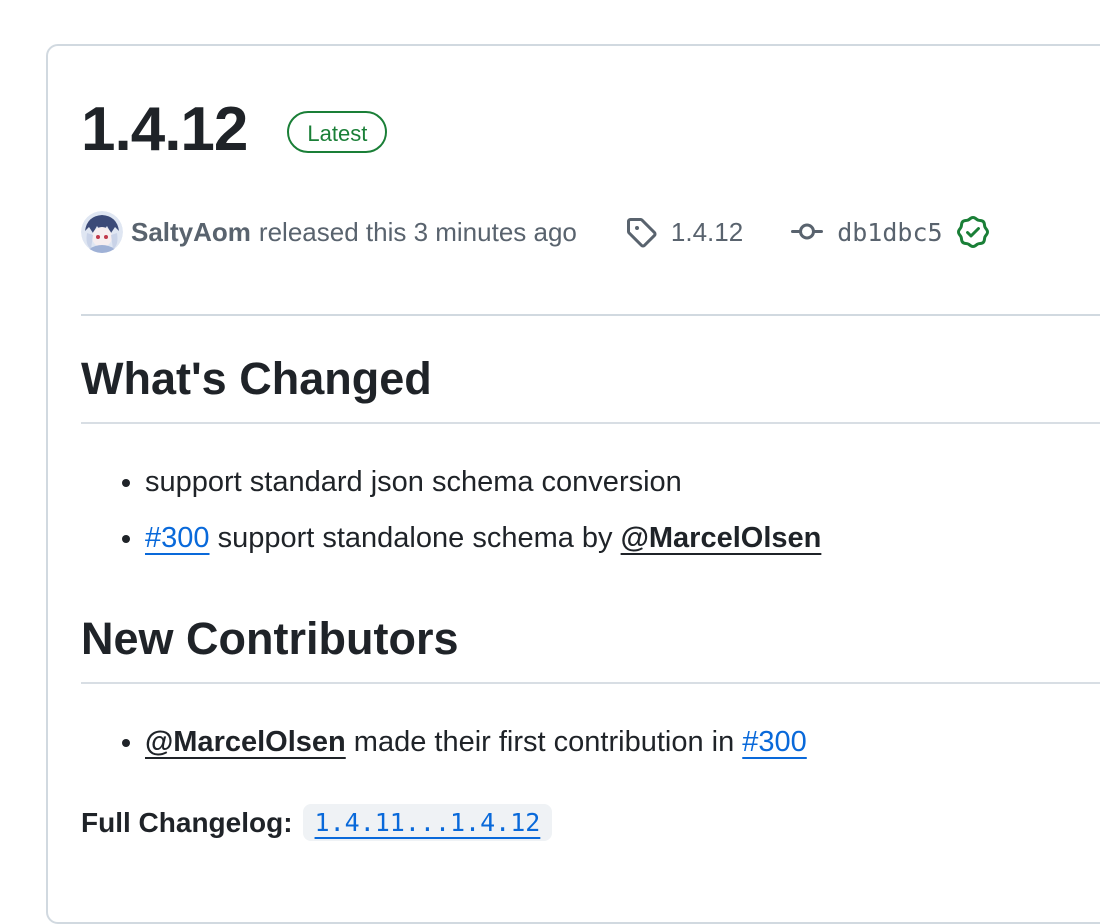 The height and width of the screenshot is (924, 1100). What do you see at coordinates (807, 231) in the screenshot?
I see `git-commit-icon` at bounding box center [807, 231].